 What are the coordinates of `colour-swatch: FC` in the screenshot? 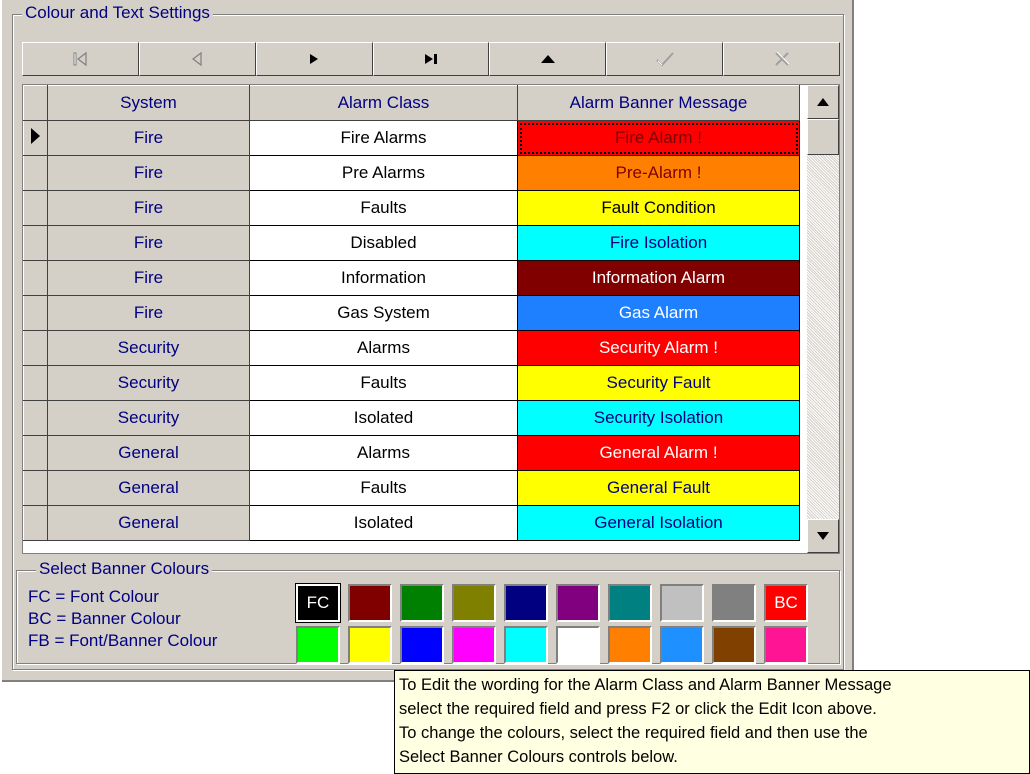 It's located at (318, 603).